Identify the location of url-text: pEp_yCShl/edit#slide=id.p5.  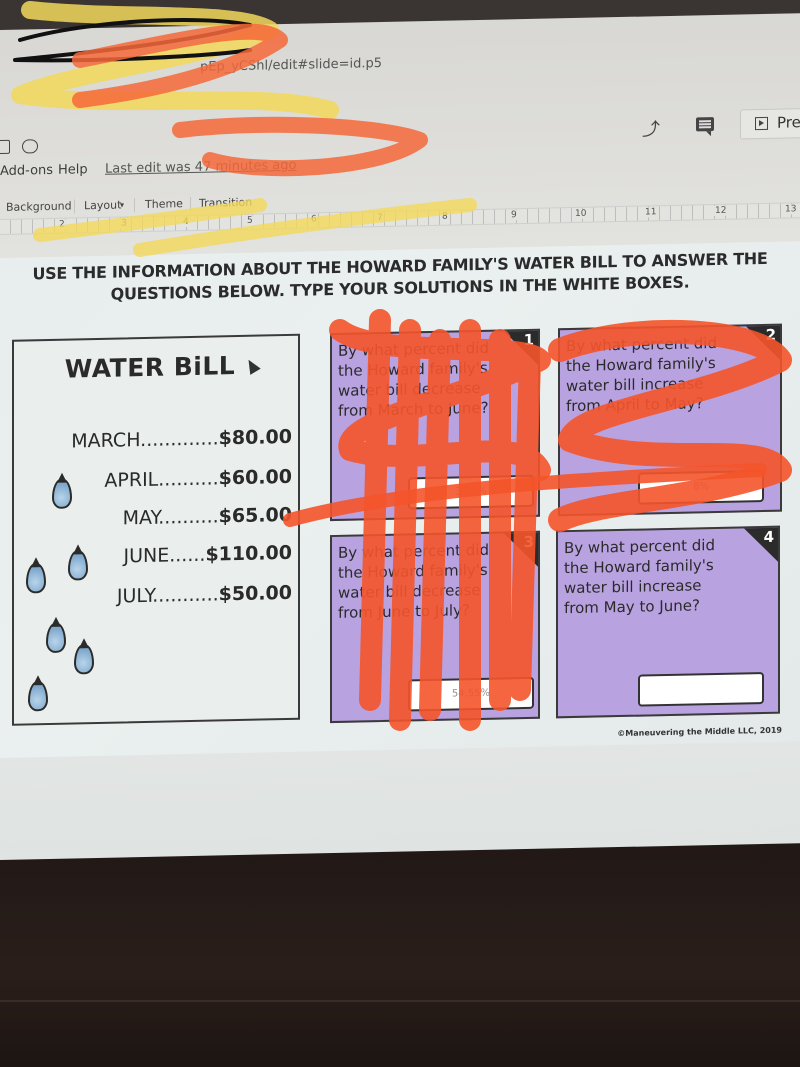
(291, 65).